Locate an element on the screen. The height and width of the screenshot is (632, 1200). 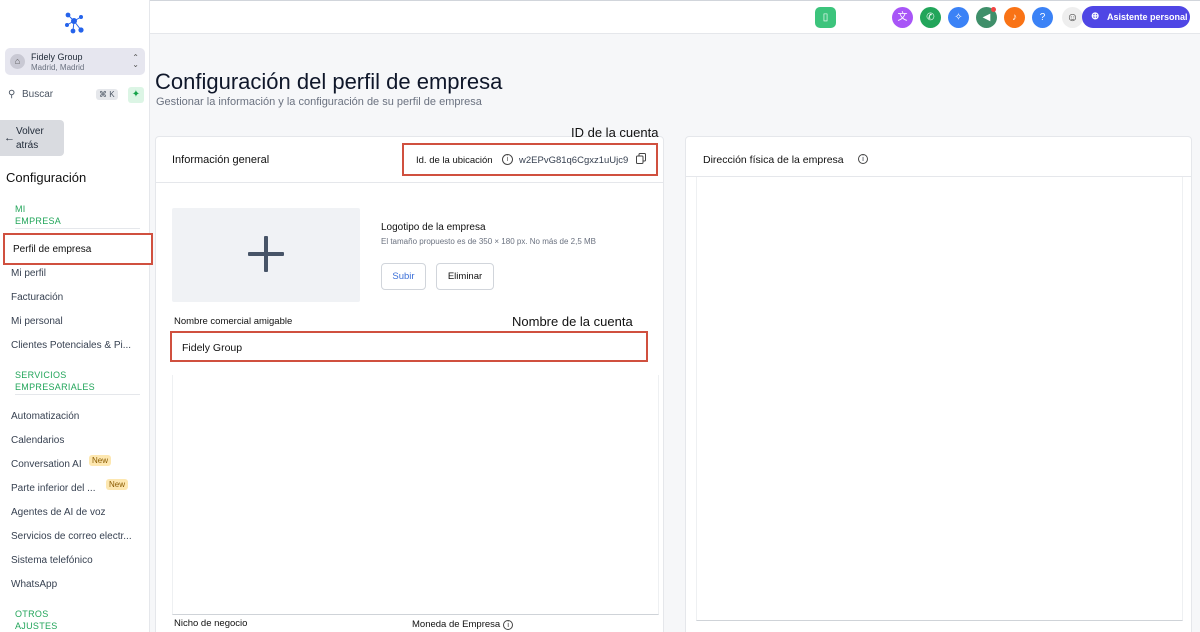
friendly-name-label: Nombre comercial amigable is located at coordinates (233, 321).